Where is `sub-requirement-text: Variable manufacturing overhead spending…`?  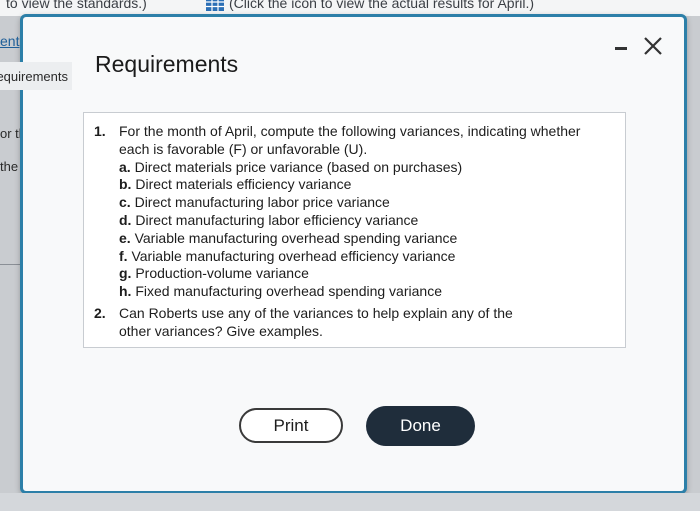 sub-requirement-text: Variable manufacturing overhead spending… is located at coordinates (296, 237).